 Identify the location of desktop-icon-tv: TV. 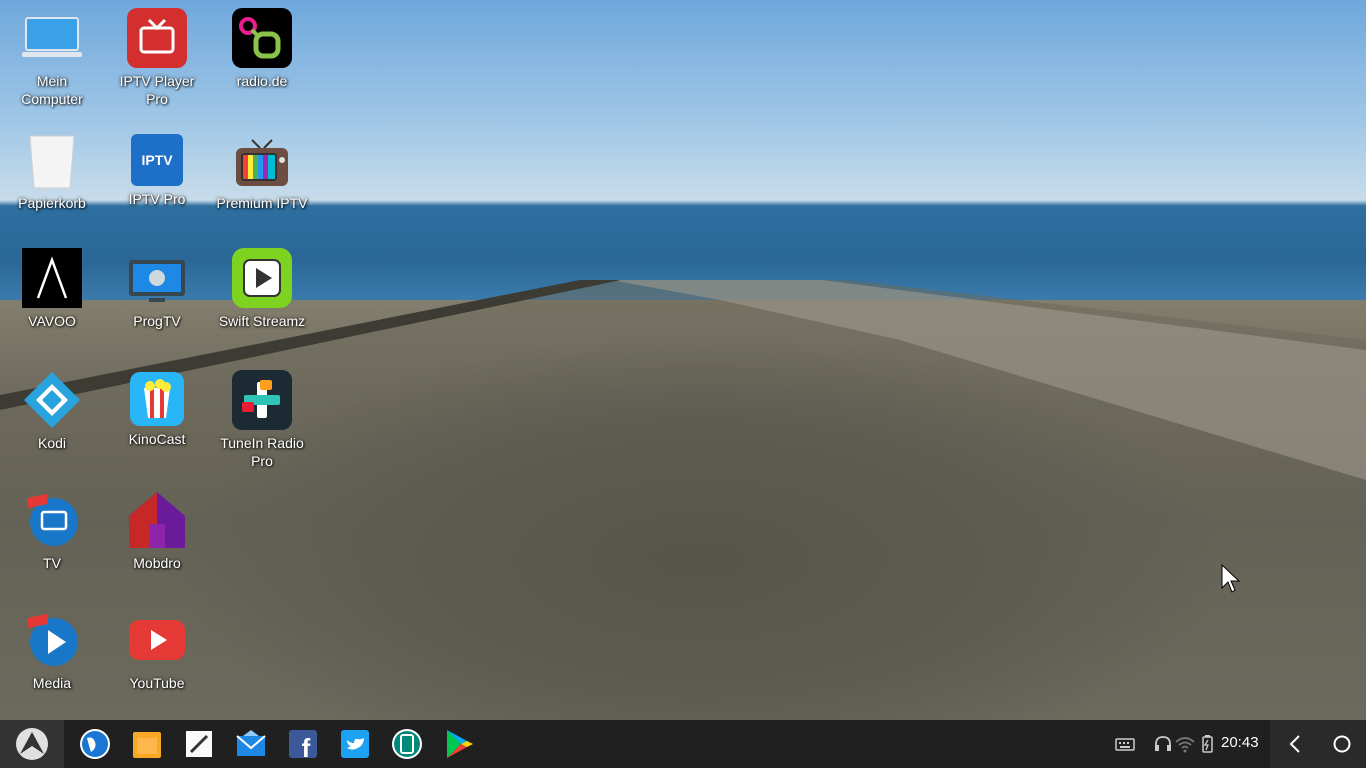
(52, 537).